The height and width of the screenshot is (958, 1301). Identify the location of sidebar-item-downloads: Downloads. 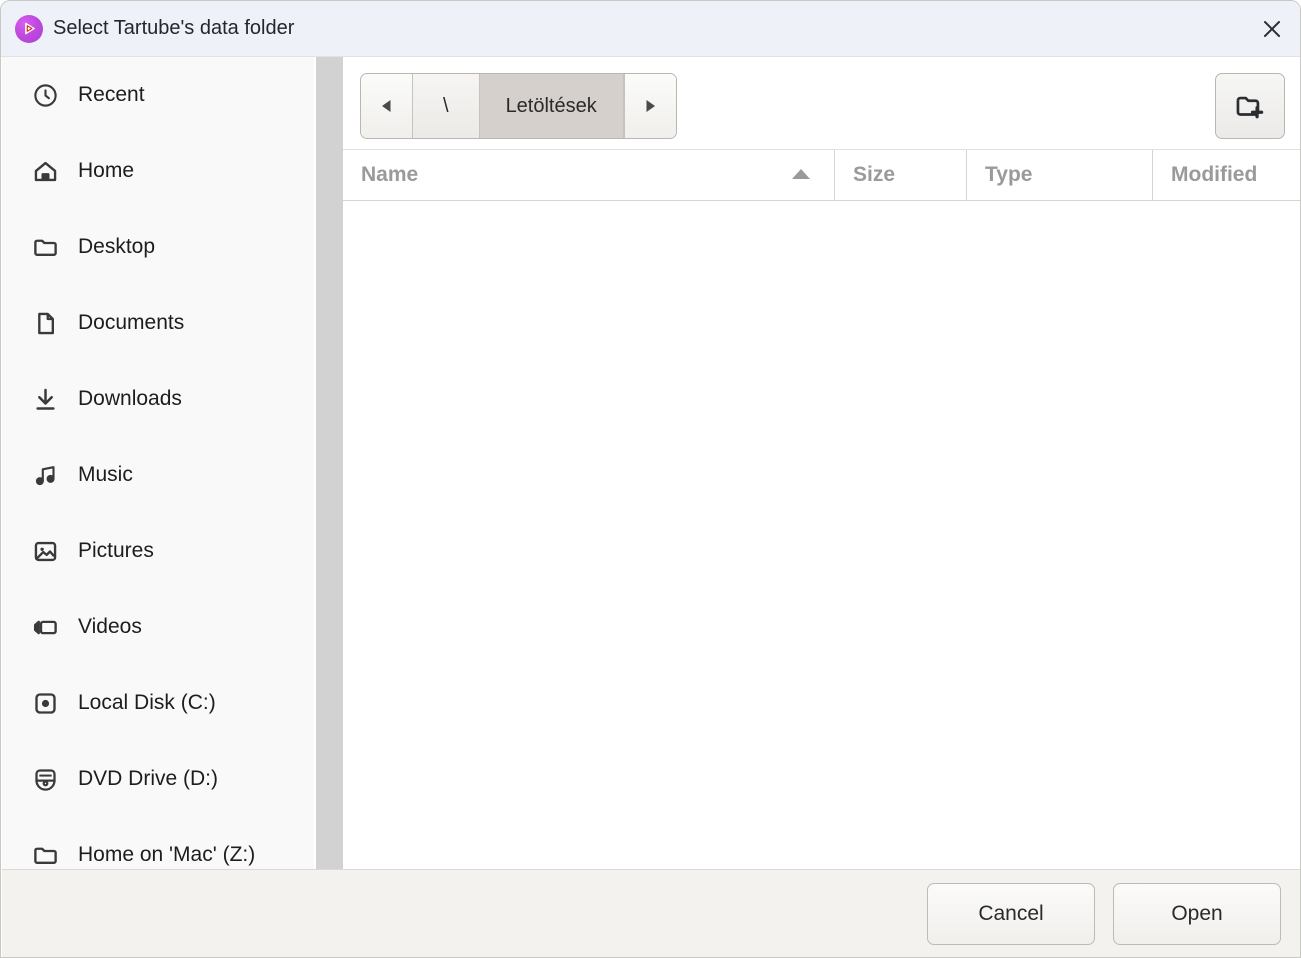
(158, 399).